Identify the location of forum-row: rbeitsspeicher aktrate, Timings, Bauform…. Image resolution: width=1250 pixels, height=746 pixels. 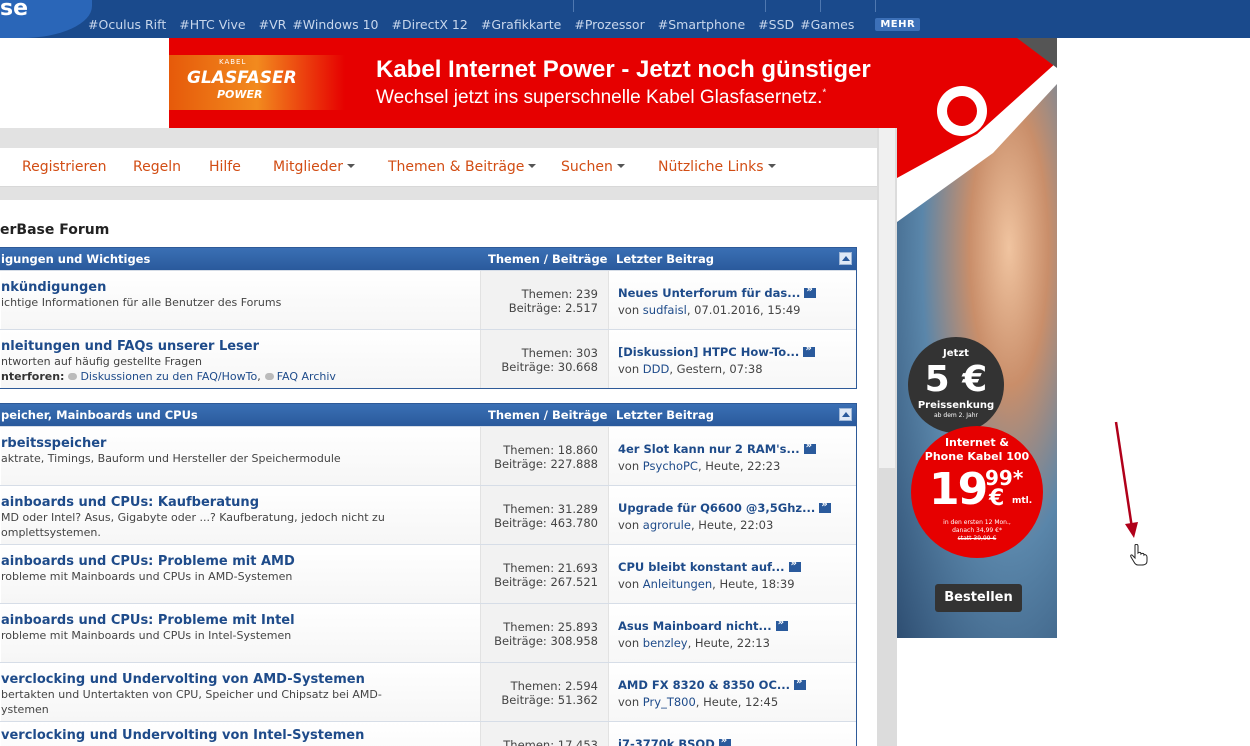
(428, 455).